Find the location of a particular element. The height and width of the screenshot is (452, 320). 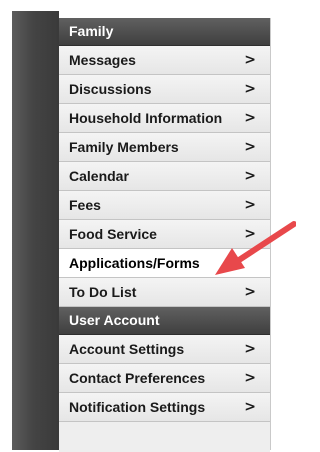

nav-item-label: Food Service is located at coordinates (113, 234).